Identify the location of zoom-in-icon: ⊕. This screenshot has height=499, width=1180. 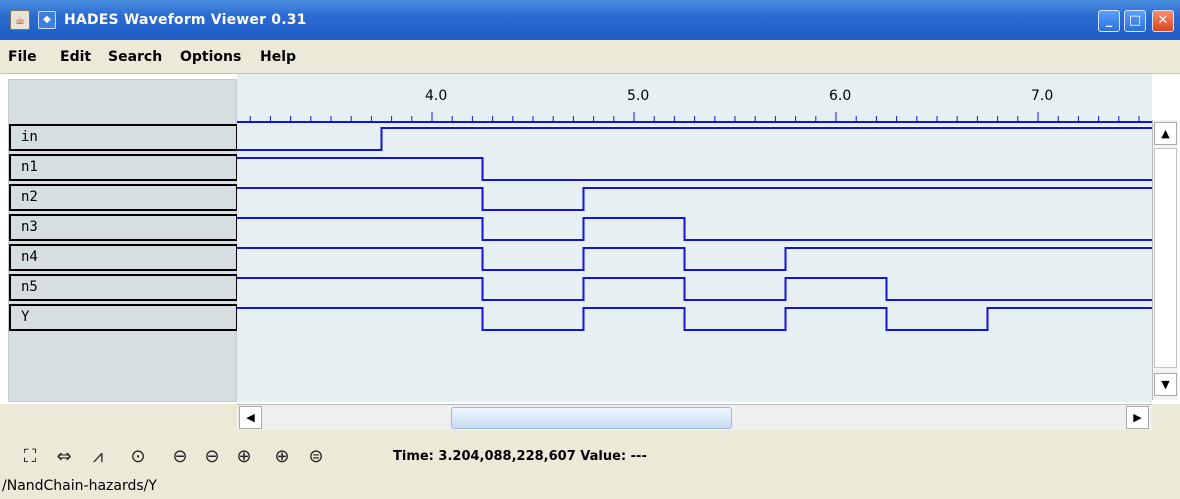
(244, 457).